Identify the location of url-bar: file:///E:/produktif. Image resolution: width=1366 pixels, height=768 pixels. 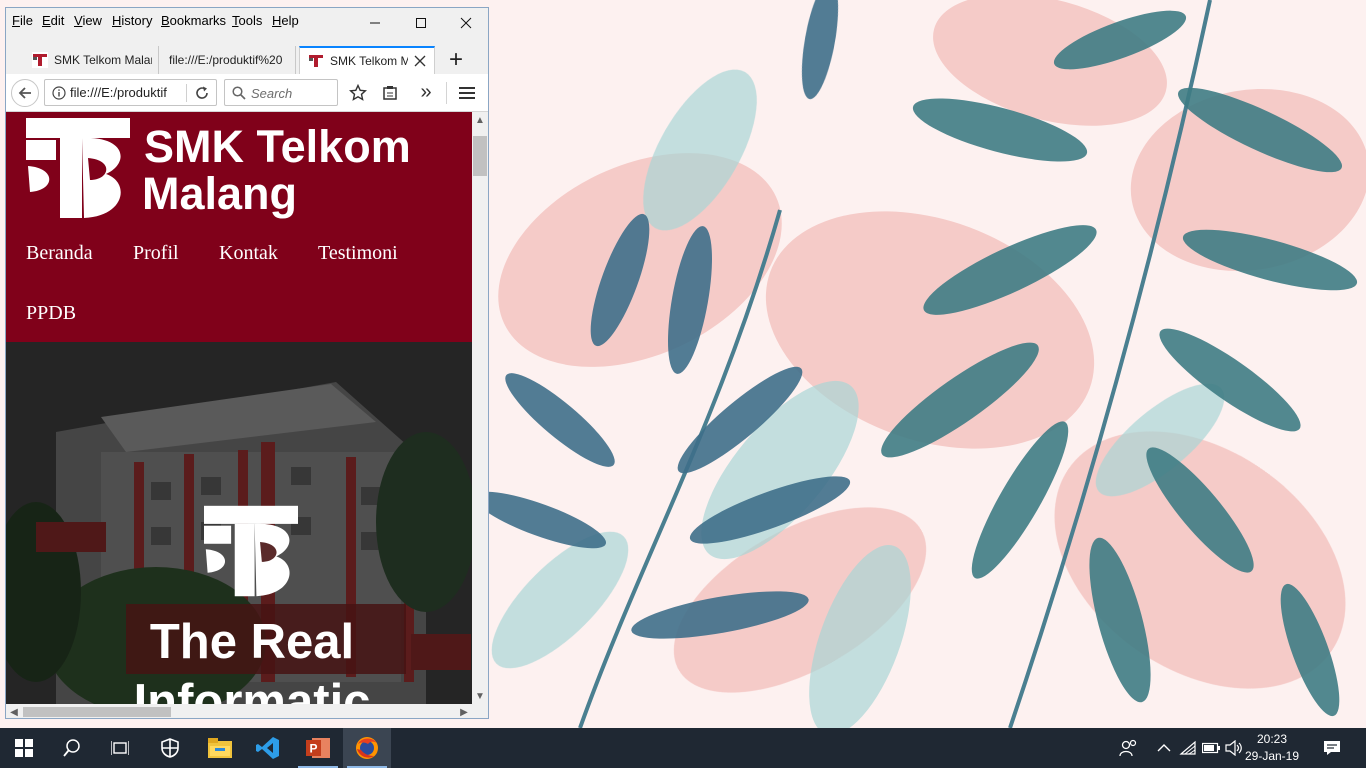
(130, 92).